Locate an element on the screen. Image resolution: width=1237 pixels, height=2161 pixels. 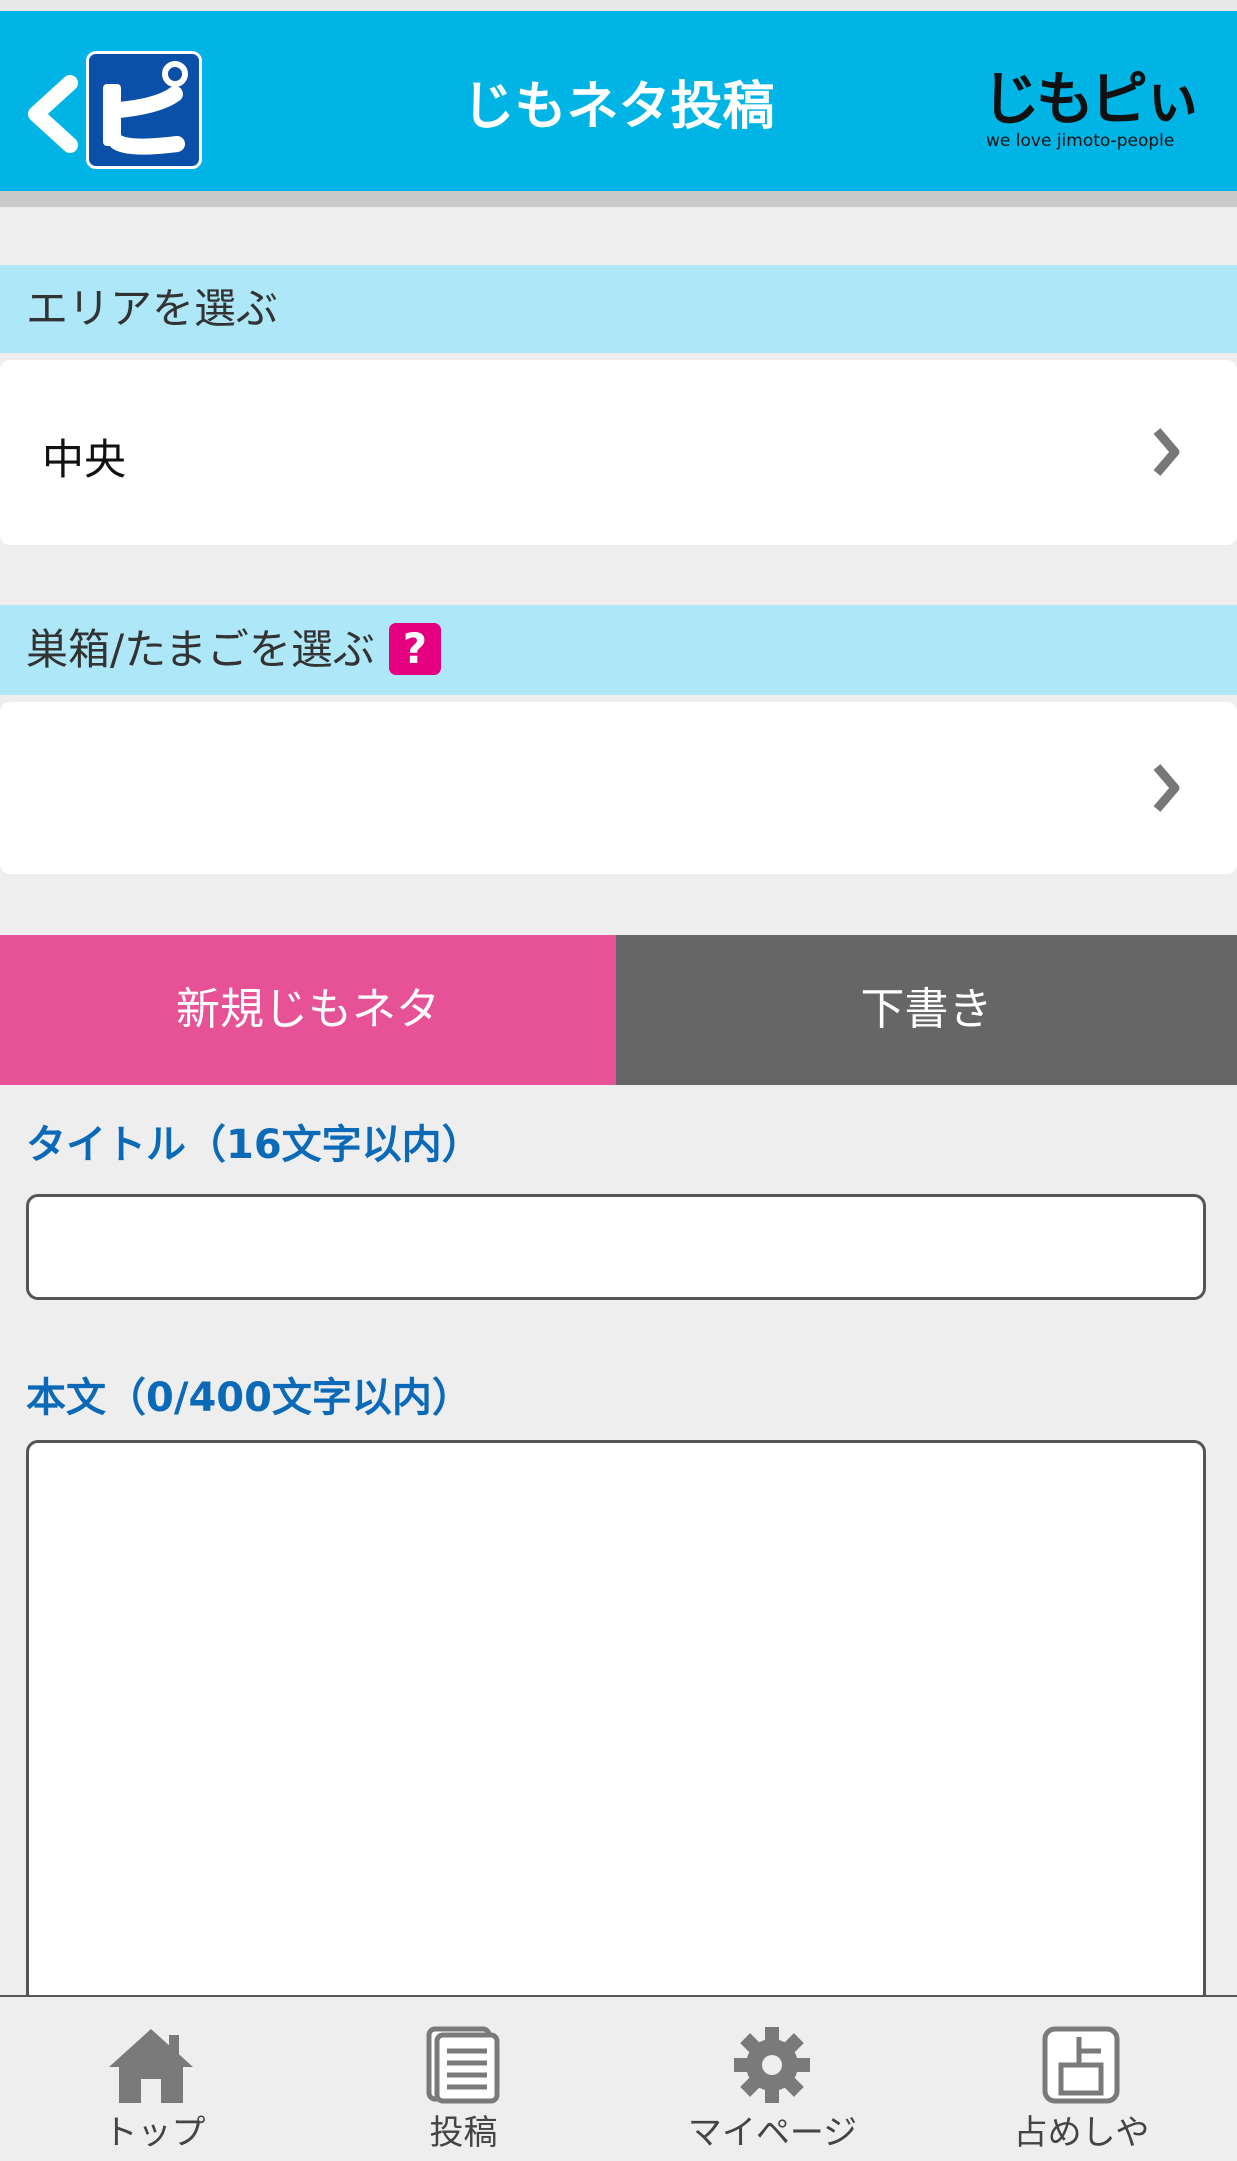
body-field-label: 本文（0/400文字以内） is located at coordinates (249, 1398).